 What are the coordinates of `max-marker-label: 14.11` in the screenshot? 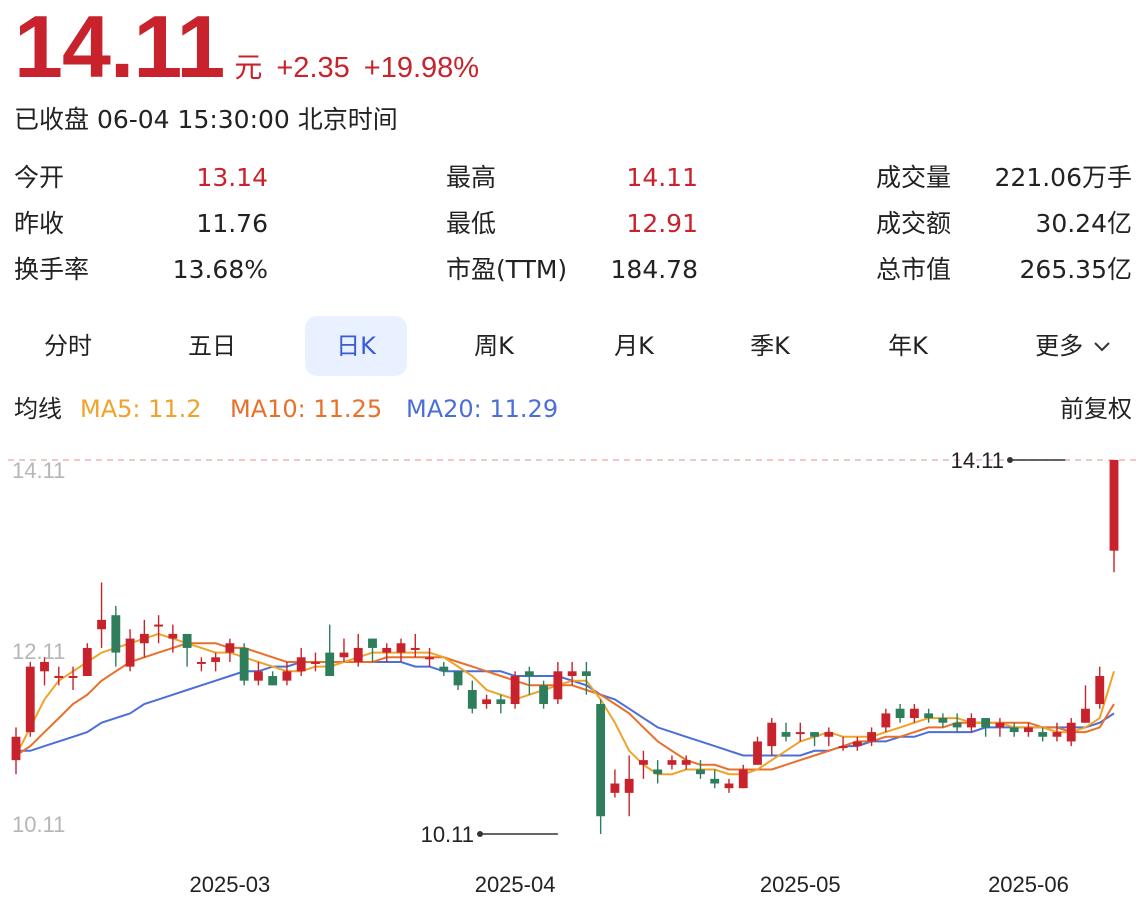 It's located at (977, 460).